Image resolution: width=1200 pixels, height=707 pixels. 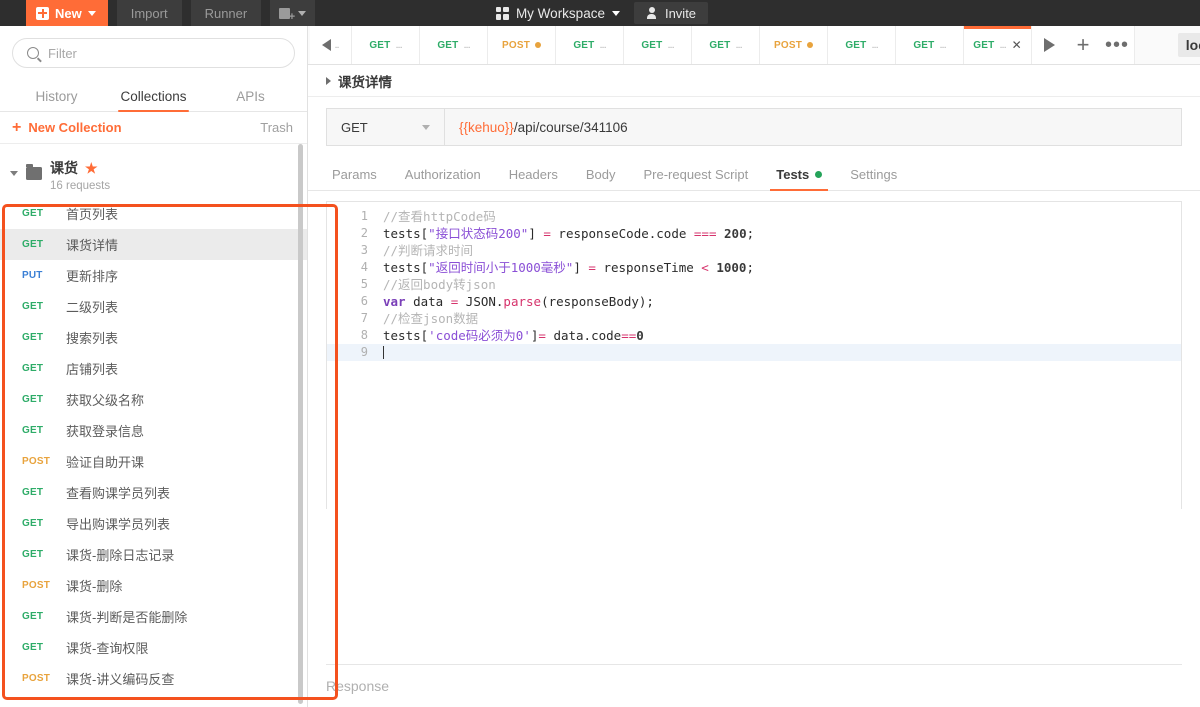 I want to click on tab-params: Params, so click(x=358, y=178).